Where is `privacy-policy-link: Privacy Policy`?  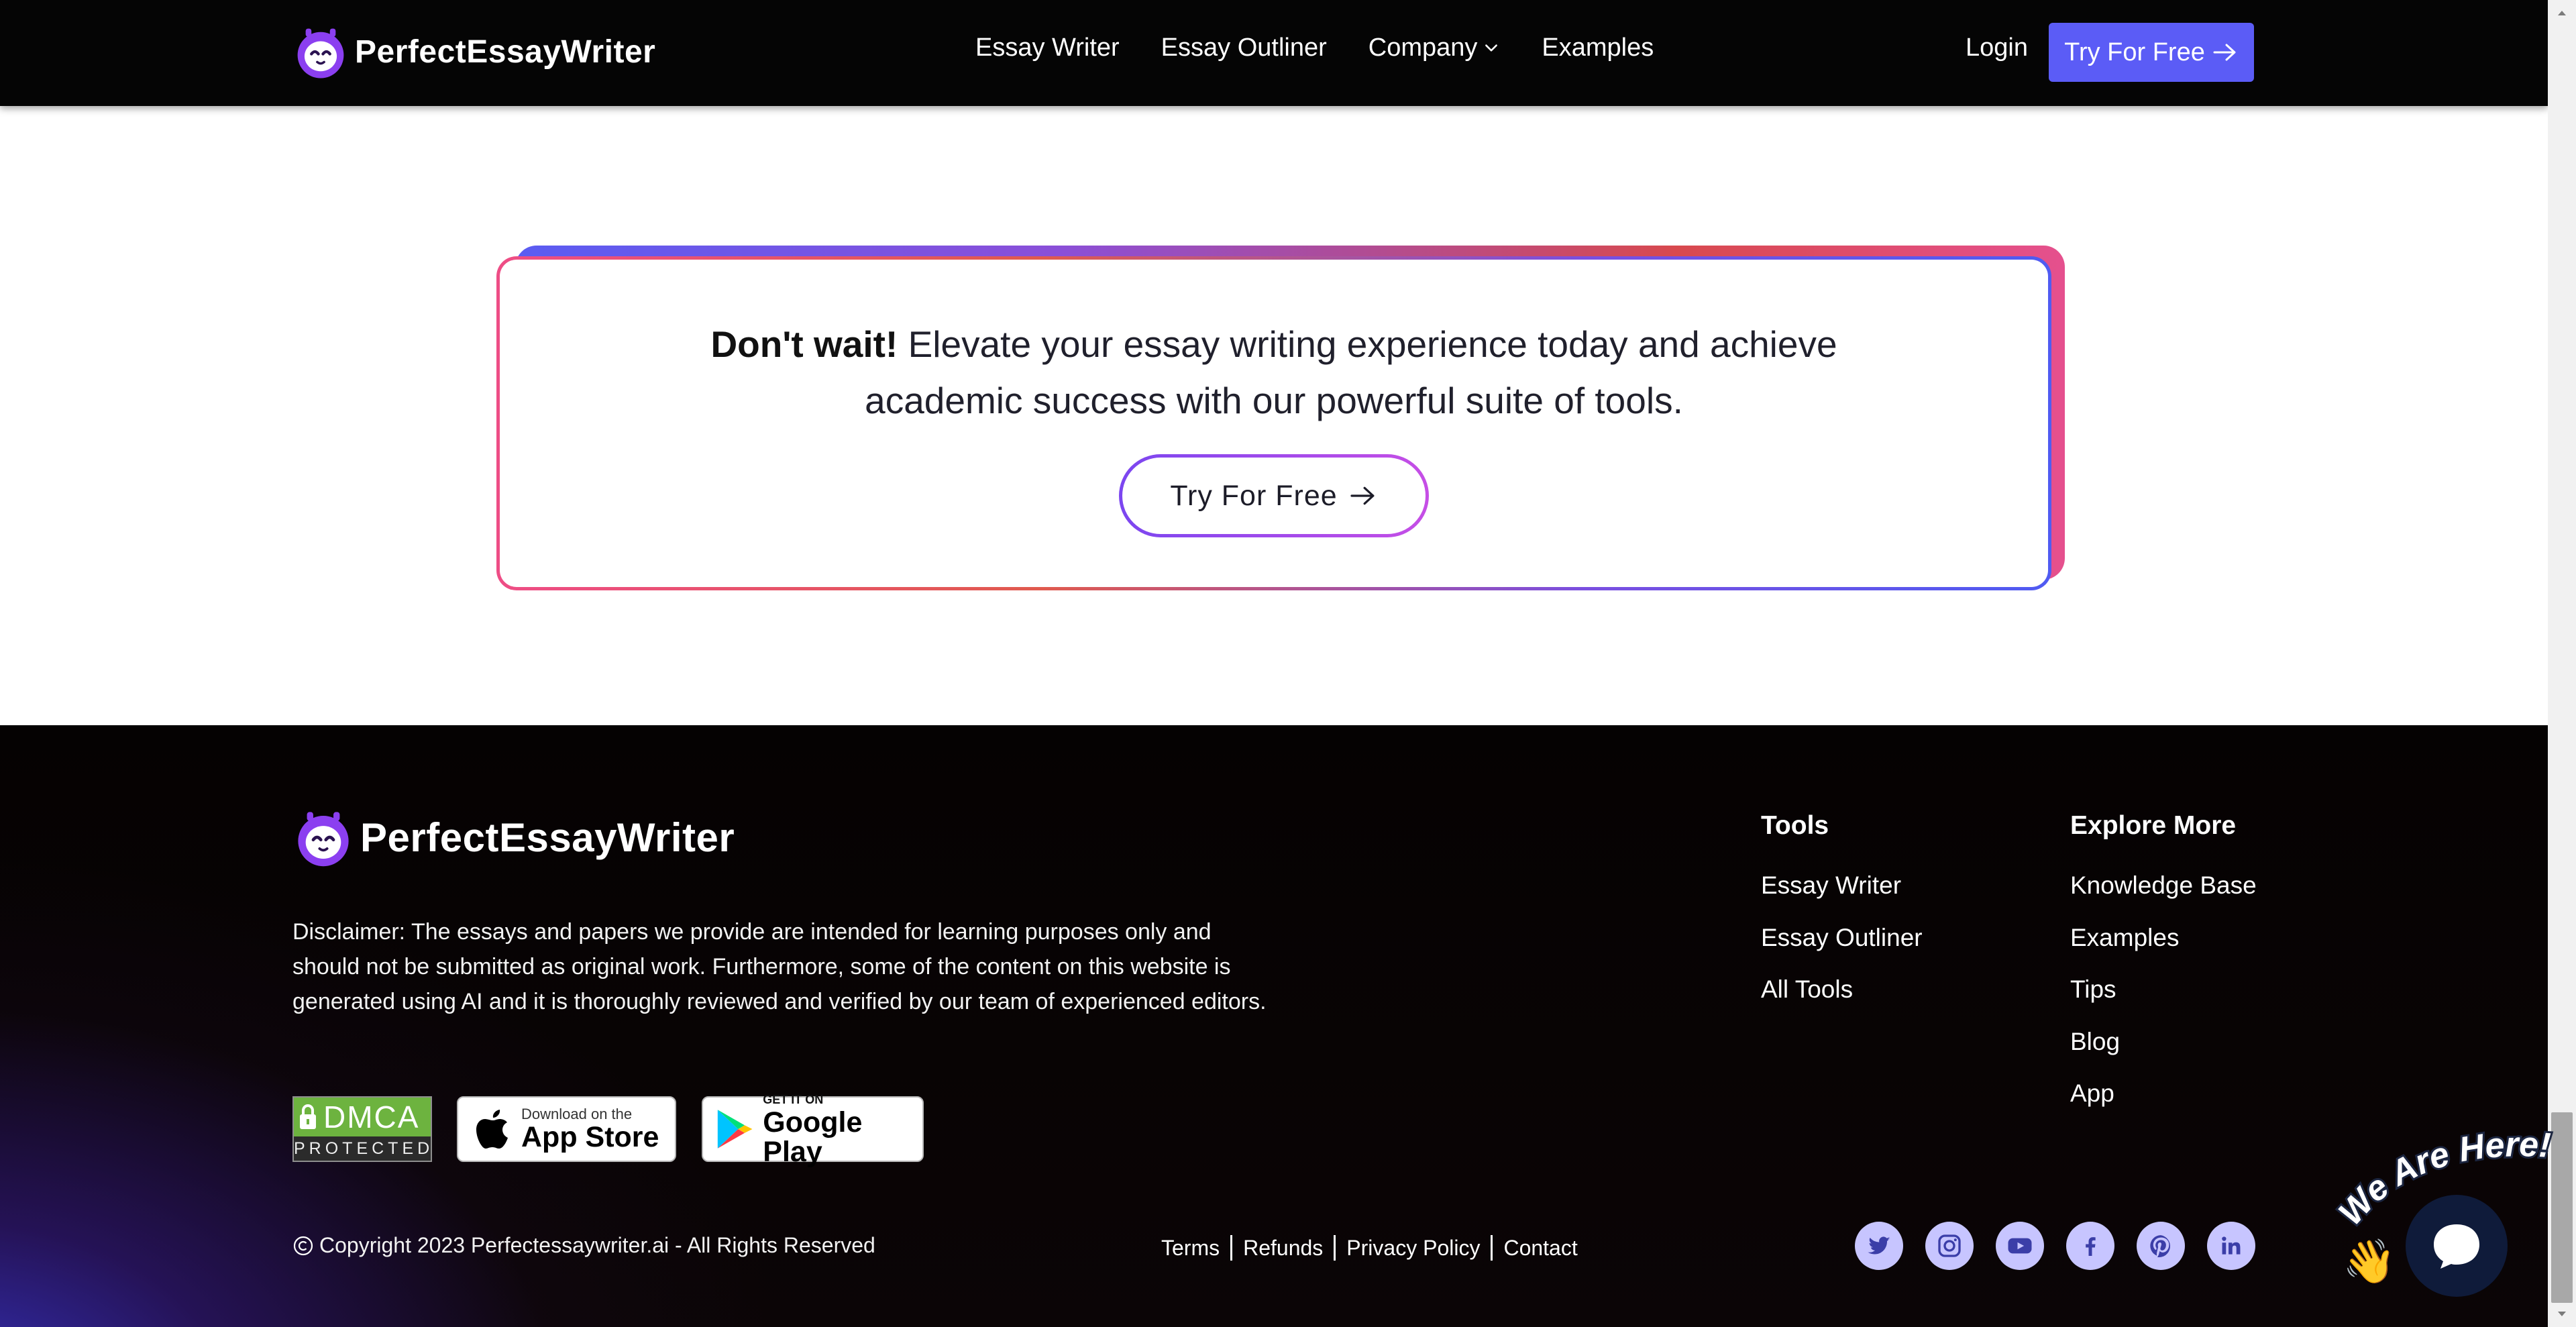
privacy-policy-link: Privacy Policy is located at coordinates (1413, 1248).